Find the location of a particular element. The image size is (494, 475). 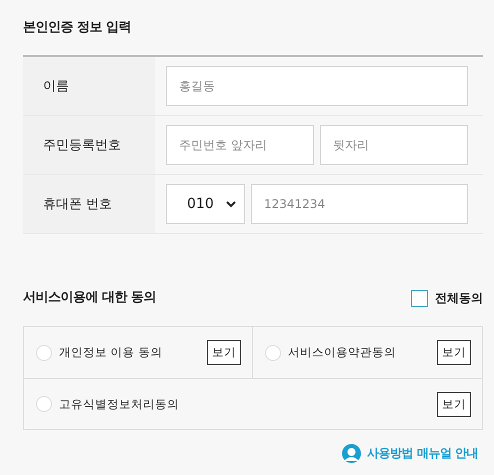

consent-label: 서비스이용약관동의 is located at coordinates (342, 352).